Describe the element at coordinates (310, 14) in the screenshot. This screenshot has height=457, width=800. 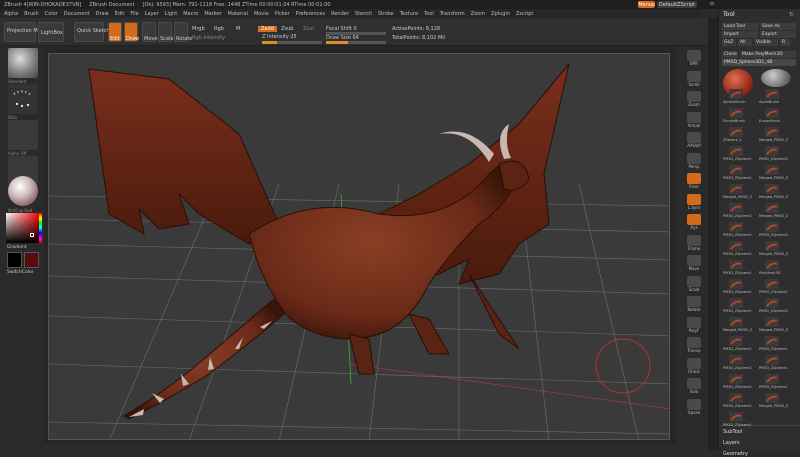
I see `menu-preferences: Preferences` at that location.